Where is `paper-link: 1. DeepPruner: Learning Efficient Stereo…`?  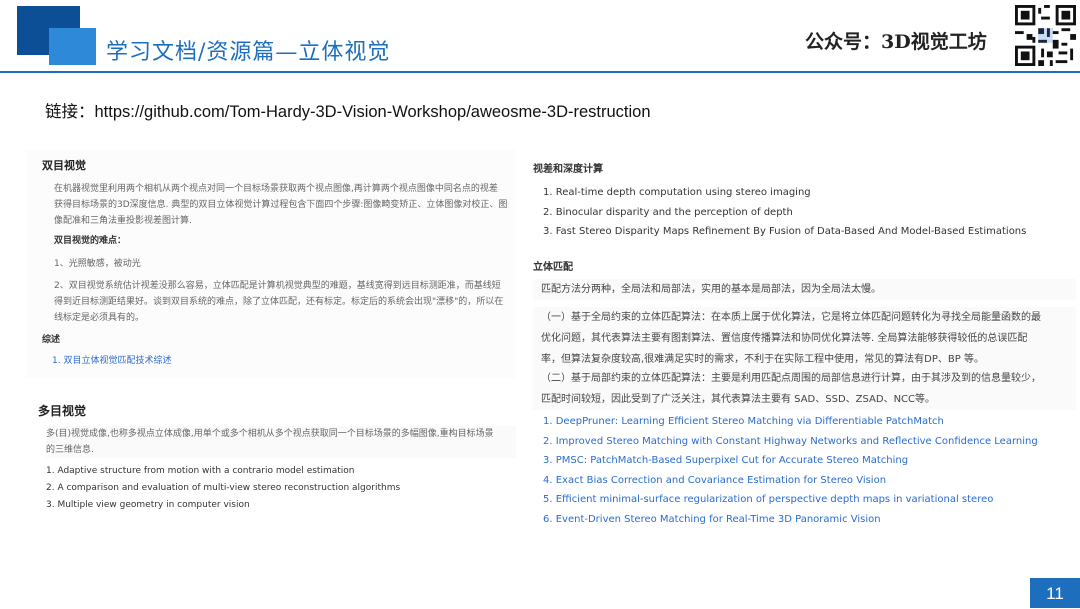
paper-link: 1. DeepPruner: Learning Efficient Stereo… is located at coordinates (790, 422).